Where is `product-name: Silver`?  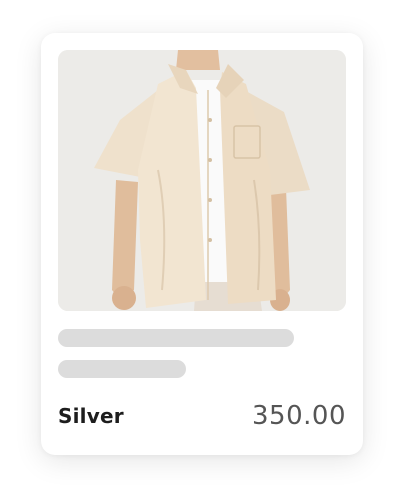 product-name: Silver is located at coordinates (91, 416).